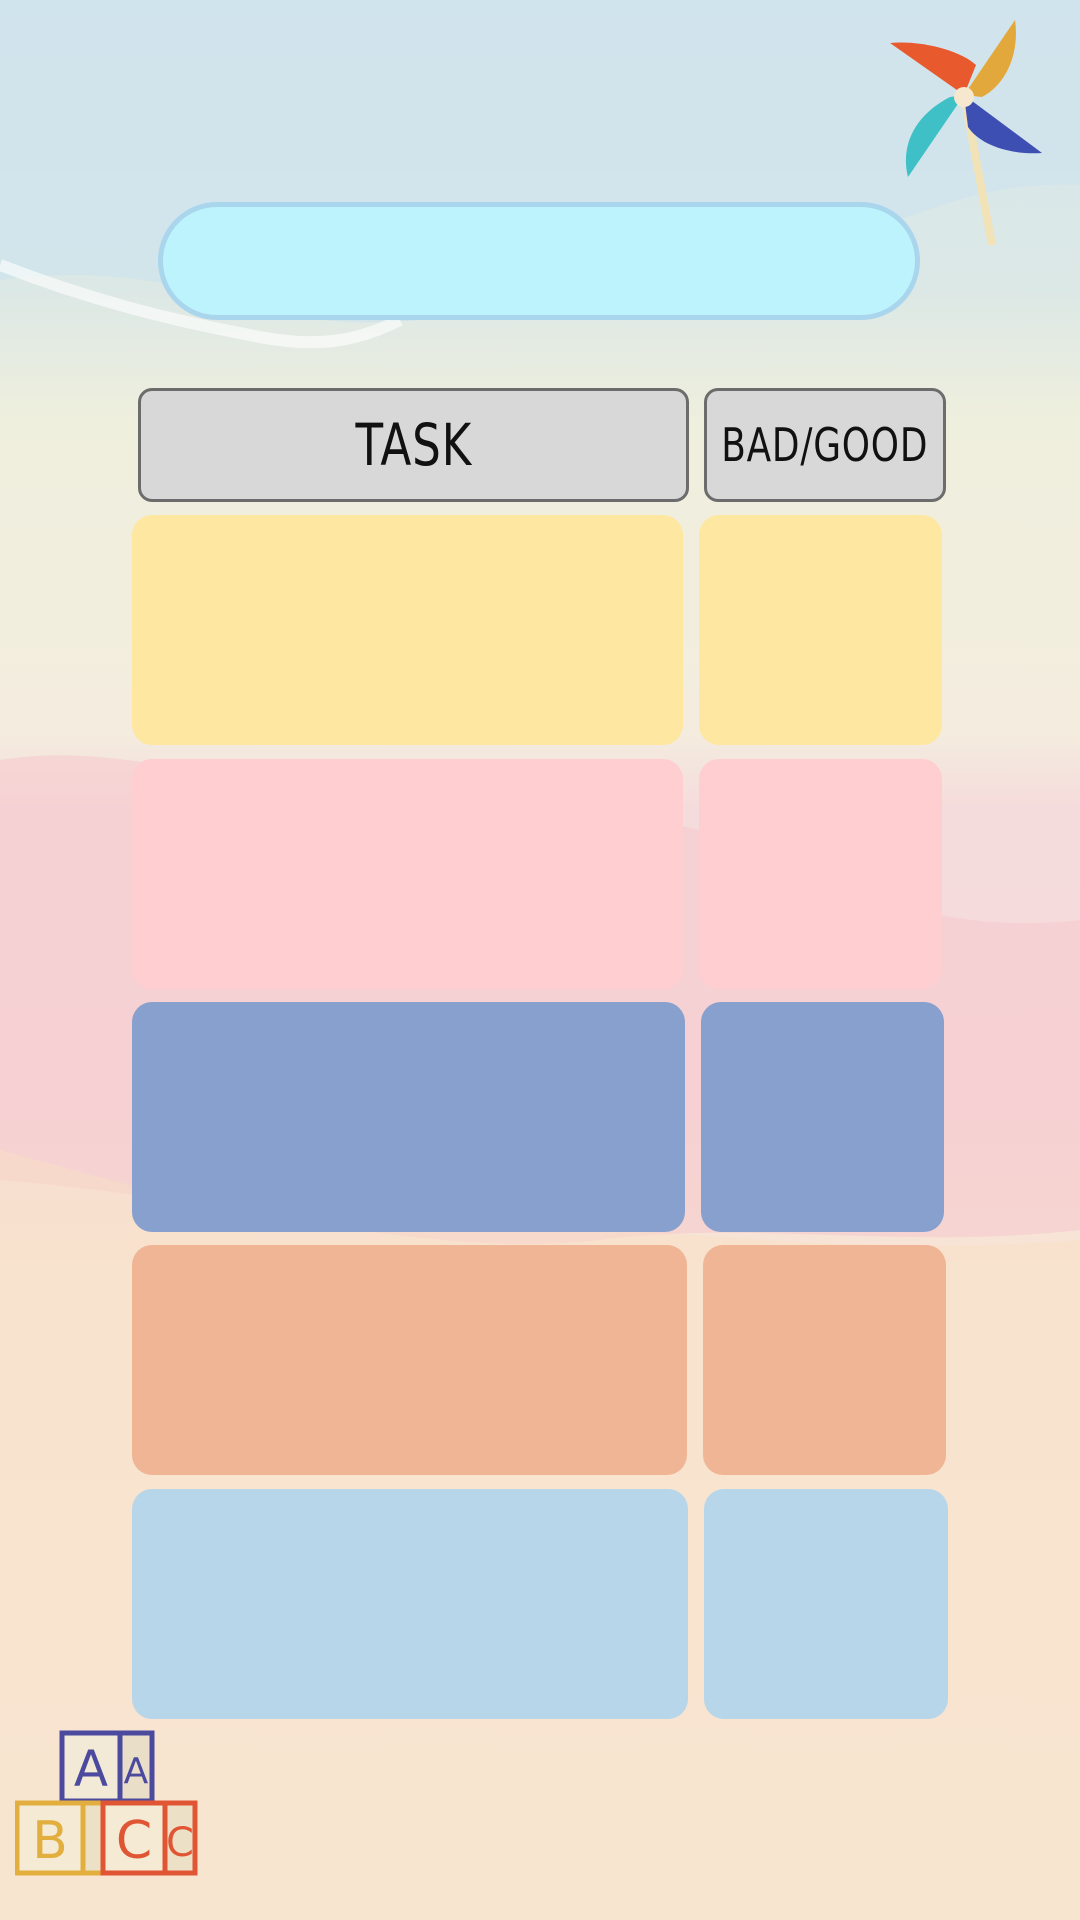 The height and width of the screenshot is (1920, 1080). What do you see at coordinates (539, 261) in the screenshot?
I see `title-banner` at bounding box center [539, 261].